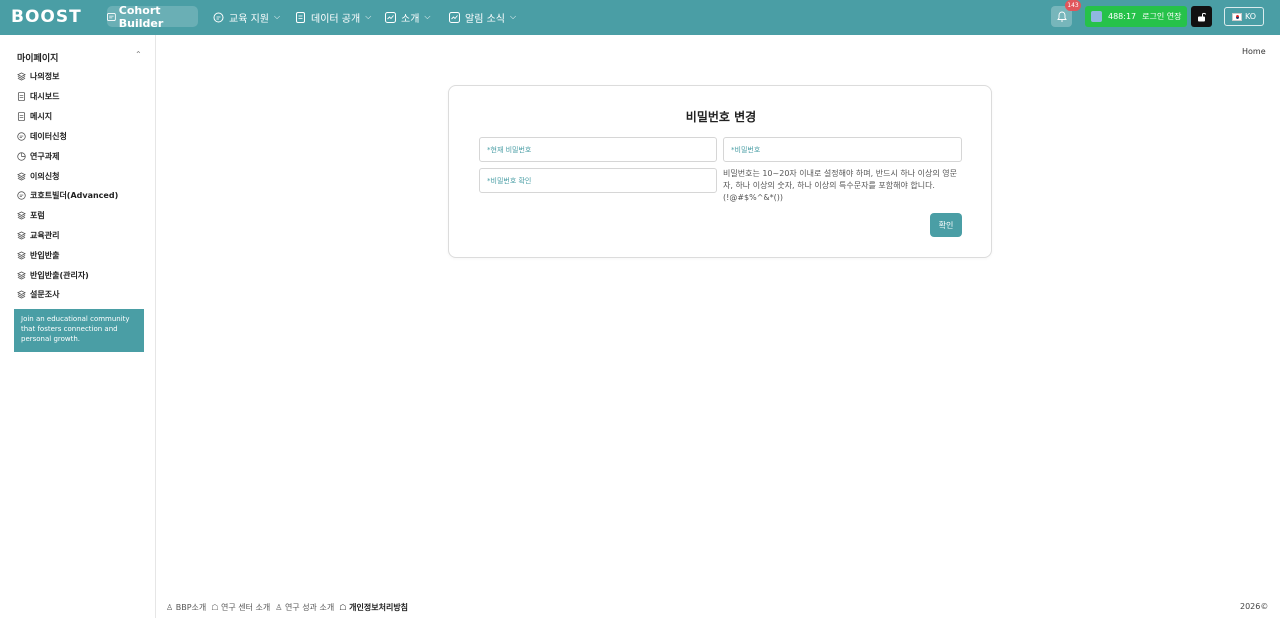  I want to click on bell-icon, so click(1061, 16).